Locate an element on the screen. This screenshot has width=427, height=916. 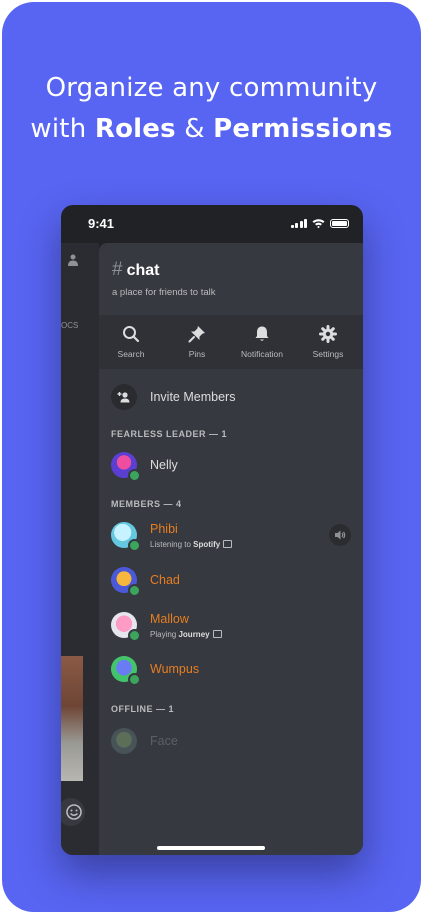
emoji-button is located at coordinates (73, 812).